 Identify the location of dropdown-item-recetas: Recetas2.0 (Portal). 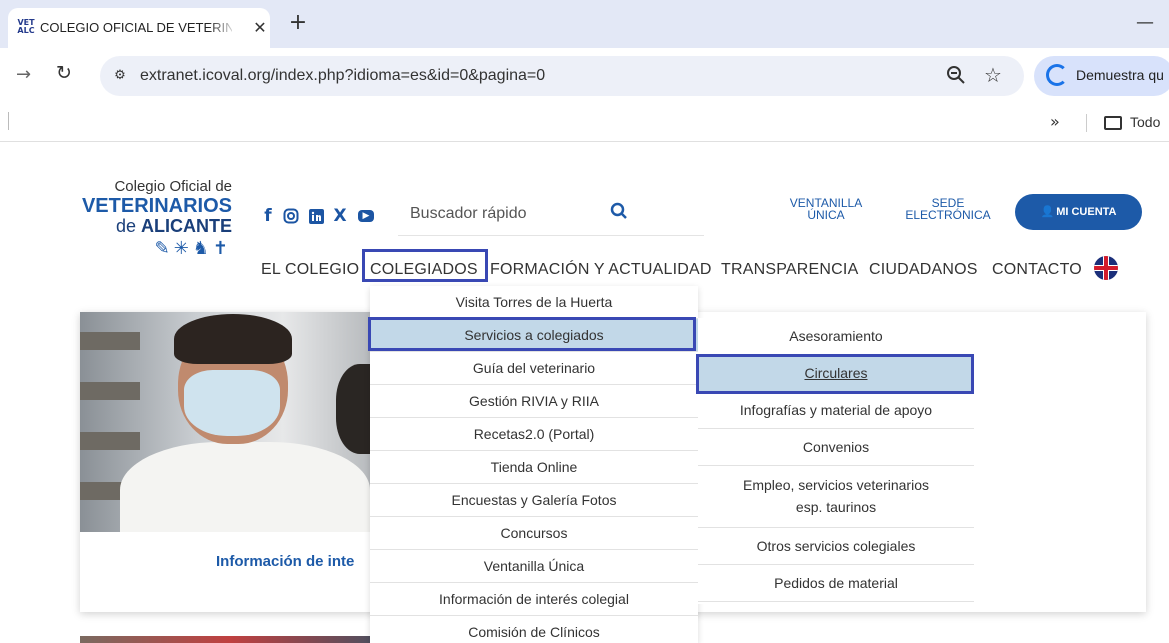
(534, 434).